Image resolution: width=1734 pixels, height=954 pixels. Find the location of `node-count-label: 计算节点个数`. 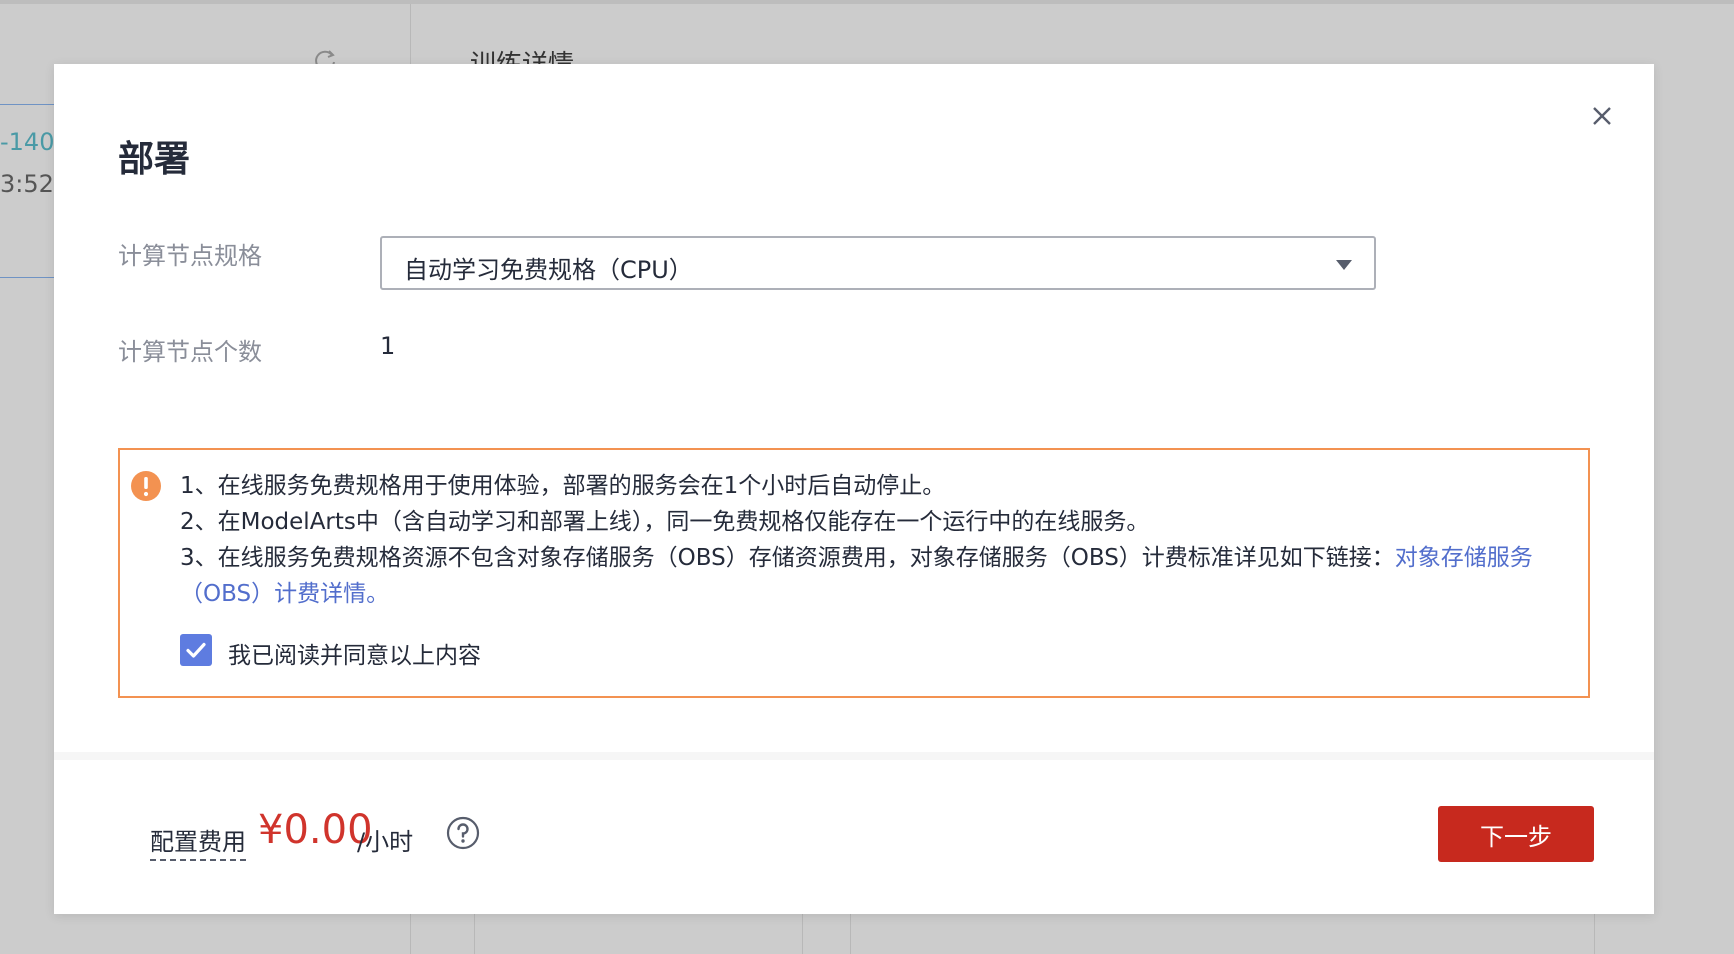

node-count-label: 计算节点个数 is located at coordinates (190, 352).